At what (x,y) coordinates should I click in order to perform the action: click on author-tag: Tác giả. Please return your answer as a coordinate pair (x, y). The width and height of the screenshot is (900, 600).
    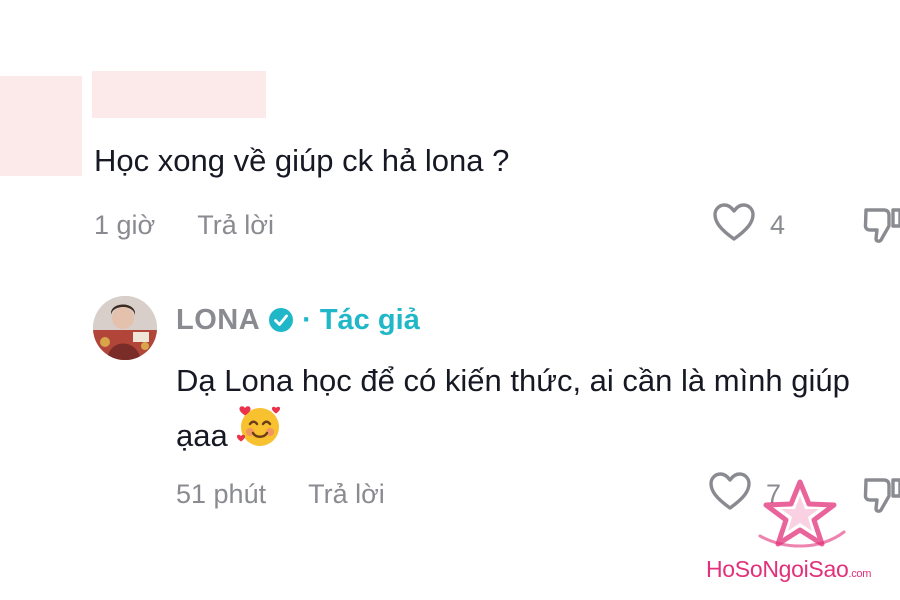
    Looking at the image, I should click on (369, 319).